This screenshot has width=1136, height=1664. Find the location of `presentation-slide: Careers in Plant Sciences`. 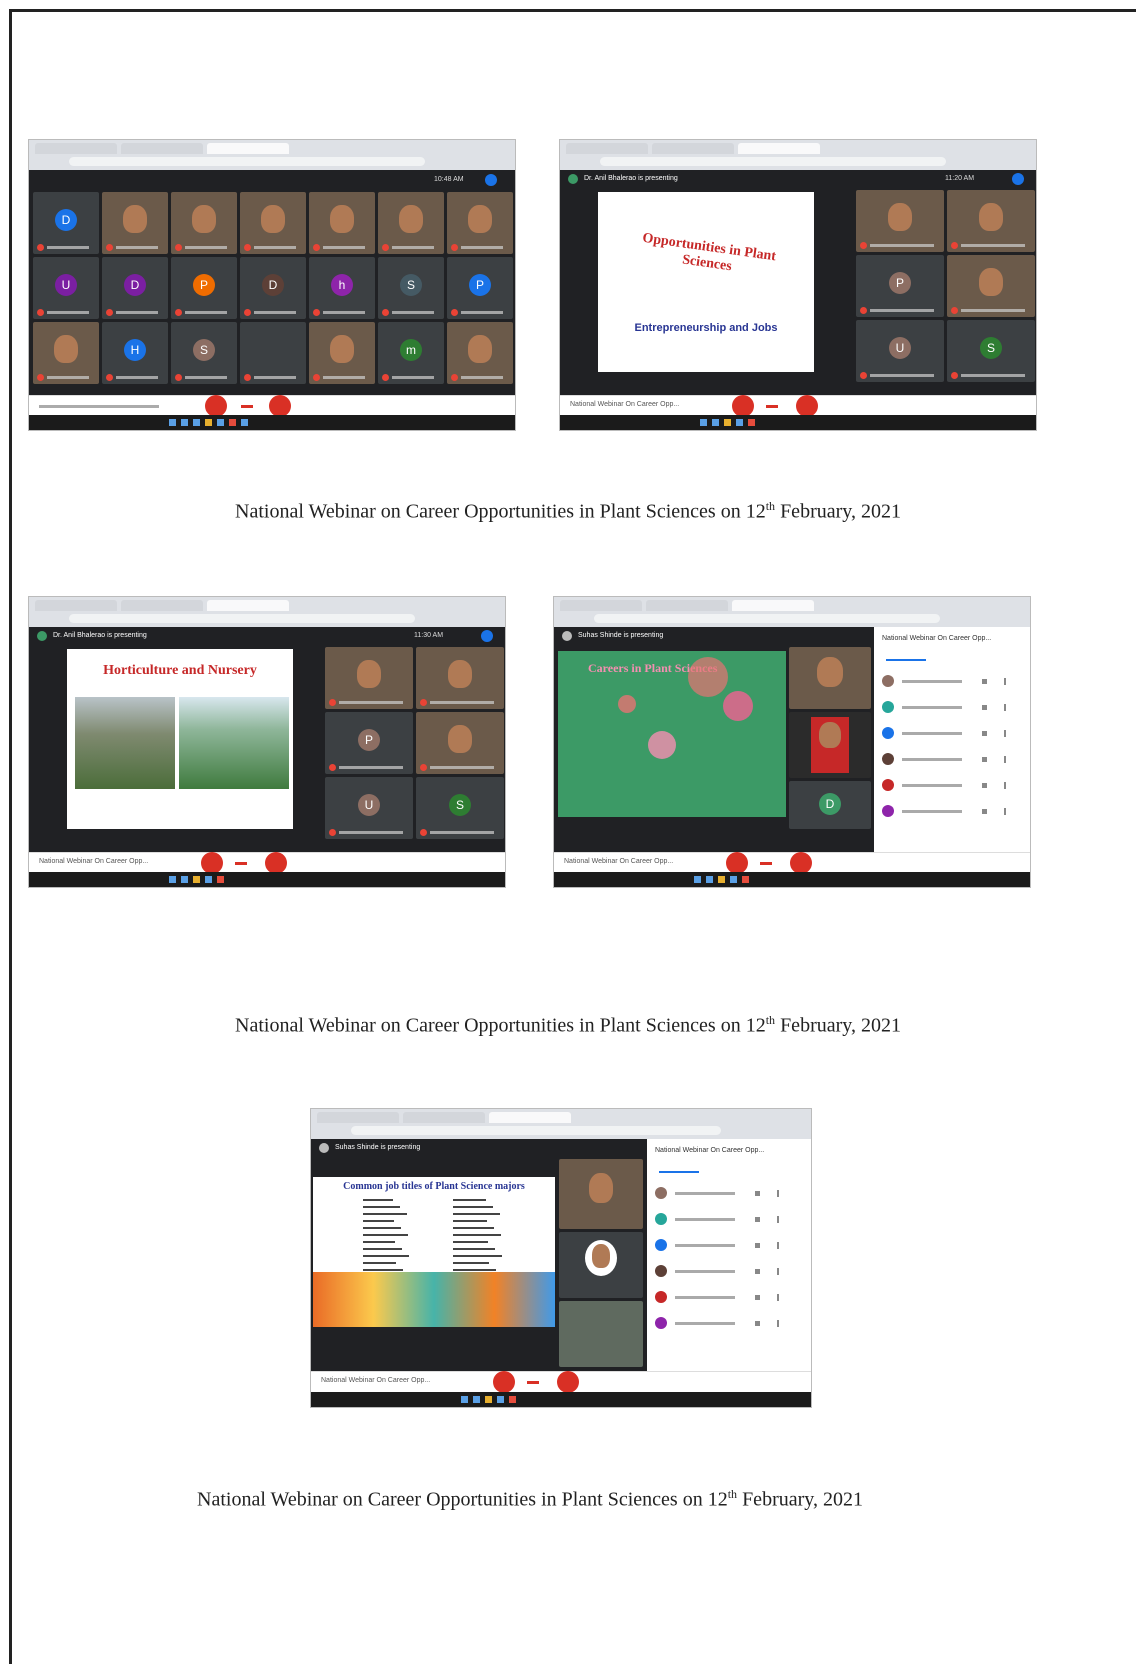

presentation-slide: Careers in Plant Sciences is located at coordinates (672, 734).